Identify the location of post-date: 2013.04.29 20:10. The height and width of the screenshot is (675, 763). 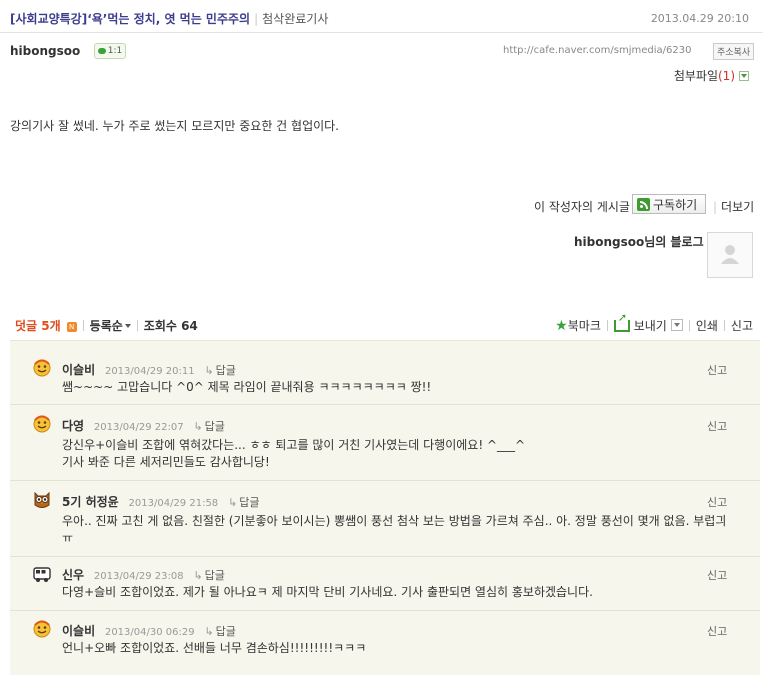
(699, 18).